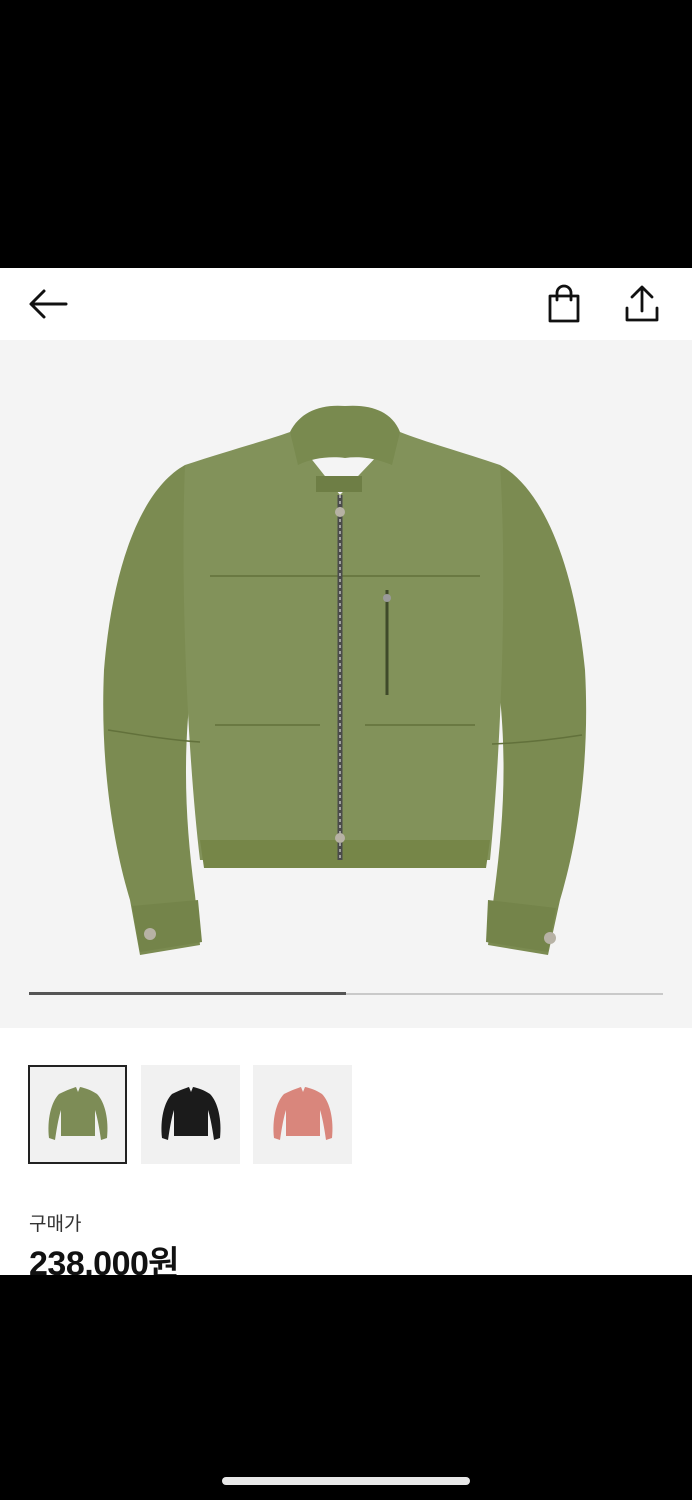 Image resolution: width=692 pixels, height=1500 pixels. I want to click on share-button, so click(642, 304).